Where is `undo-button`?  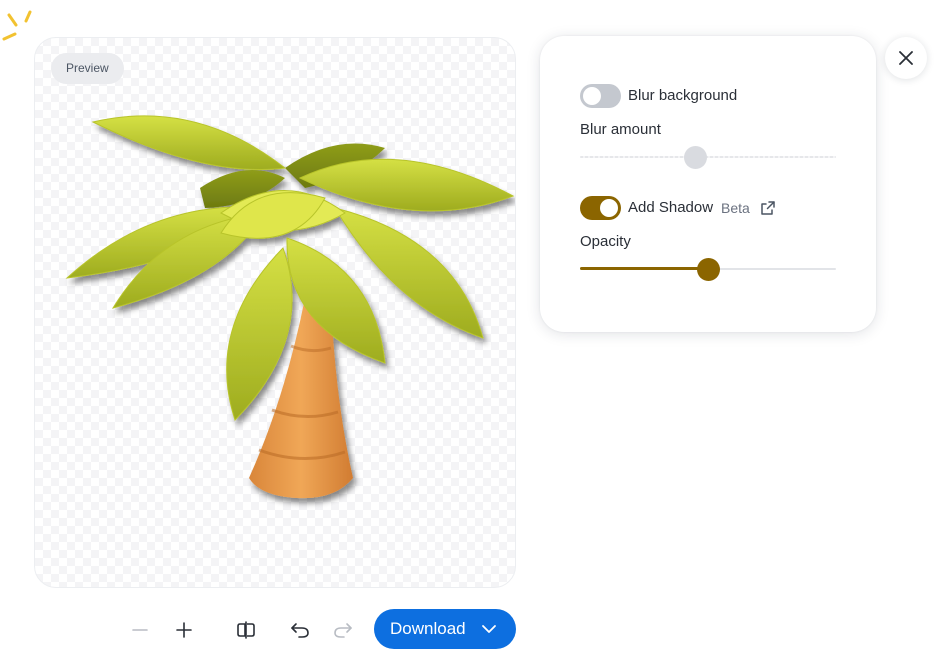
undo-button is located at coordinates (300, 630).